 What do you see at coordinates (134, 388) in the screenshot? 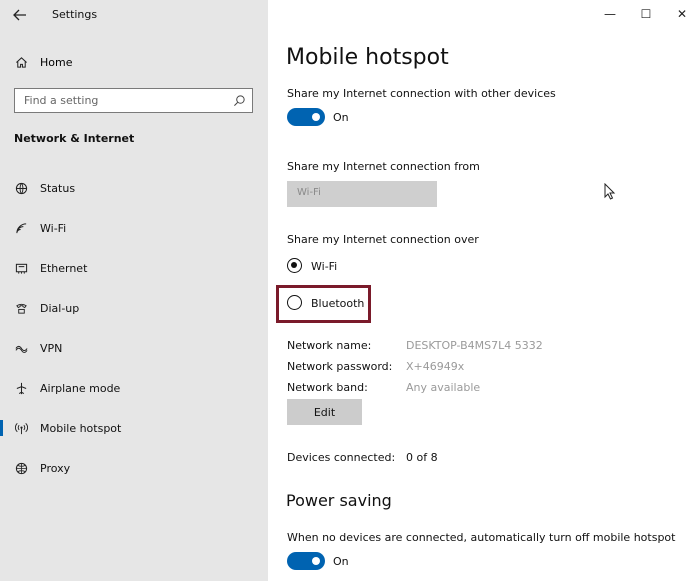
I see `sidebar-item-airplane: Airplane mode` at bounding box center [134, 388].